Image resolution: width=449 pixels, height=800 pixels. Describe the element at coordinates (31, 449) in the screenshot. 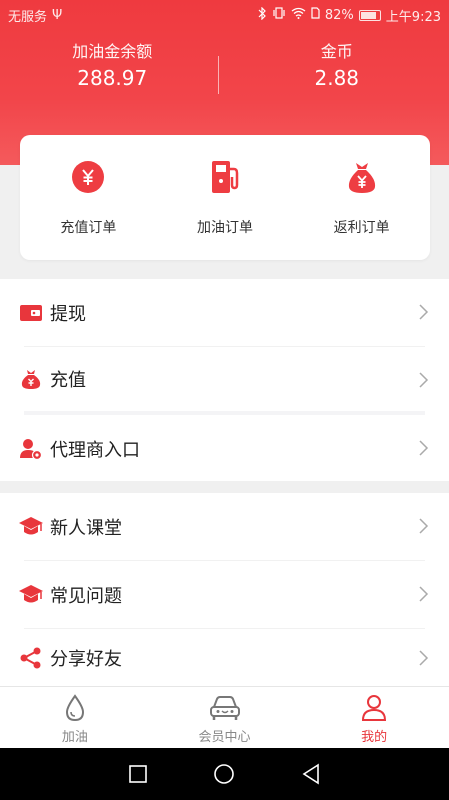

I see `agent-user-icon` at that location.